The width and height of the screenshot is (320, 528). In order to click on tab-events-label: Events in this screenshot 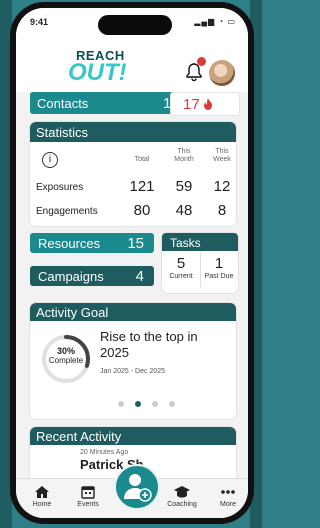, I will do `click(88, 504)`.